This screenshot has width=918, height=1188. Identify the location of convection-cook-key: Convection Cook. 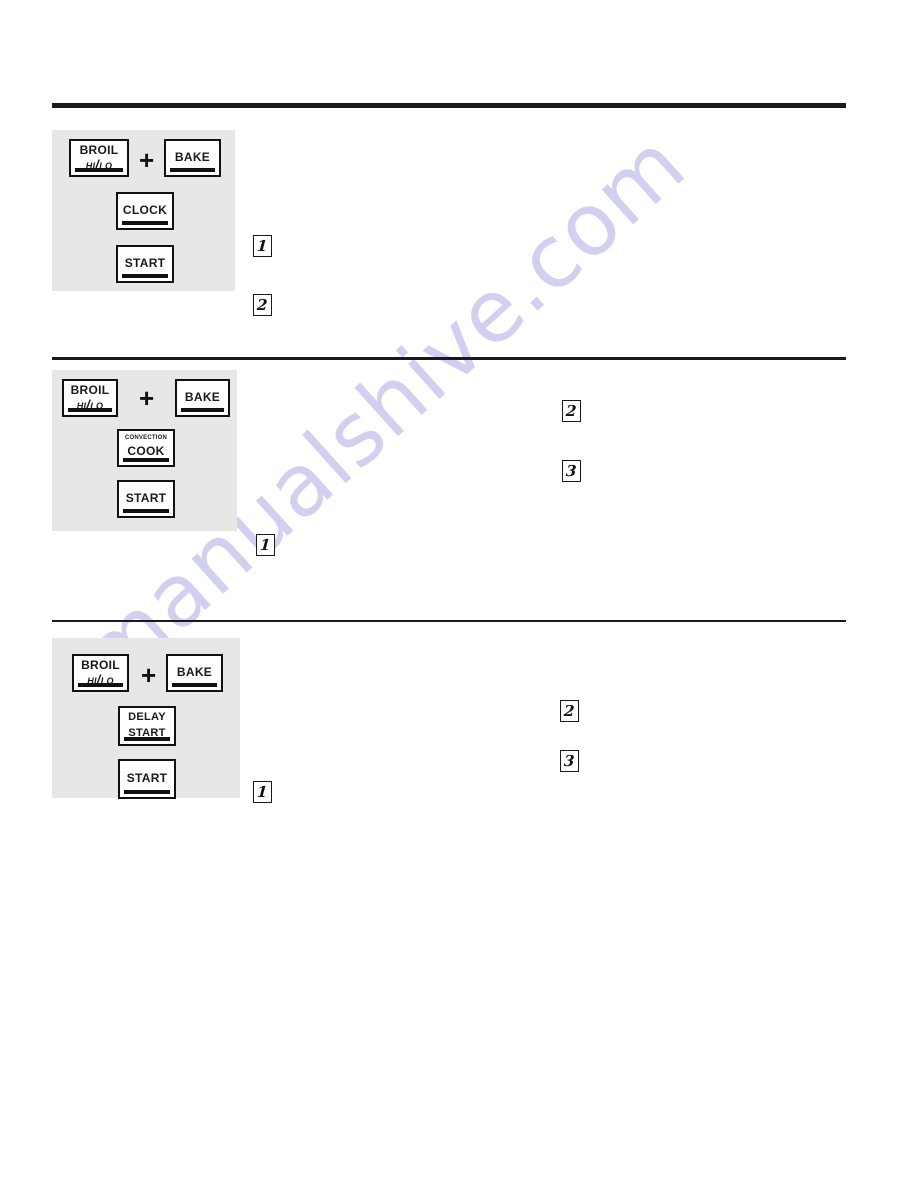
(146, 448).